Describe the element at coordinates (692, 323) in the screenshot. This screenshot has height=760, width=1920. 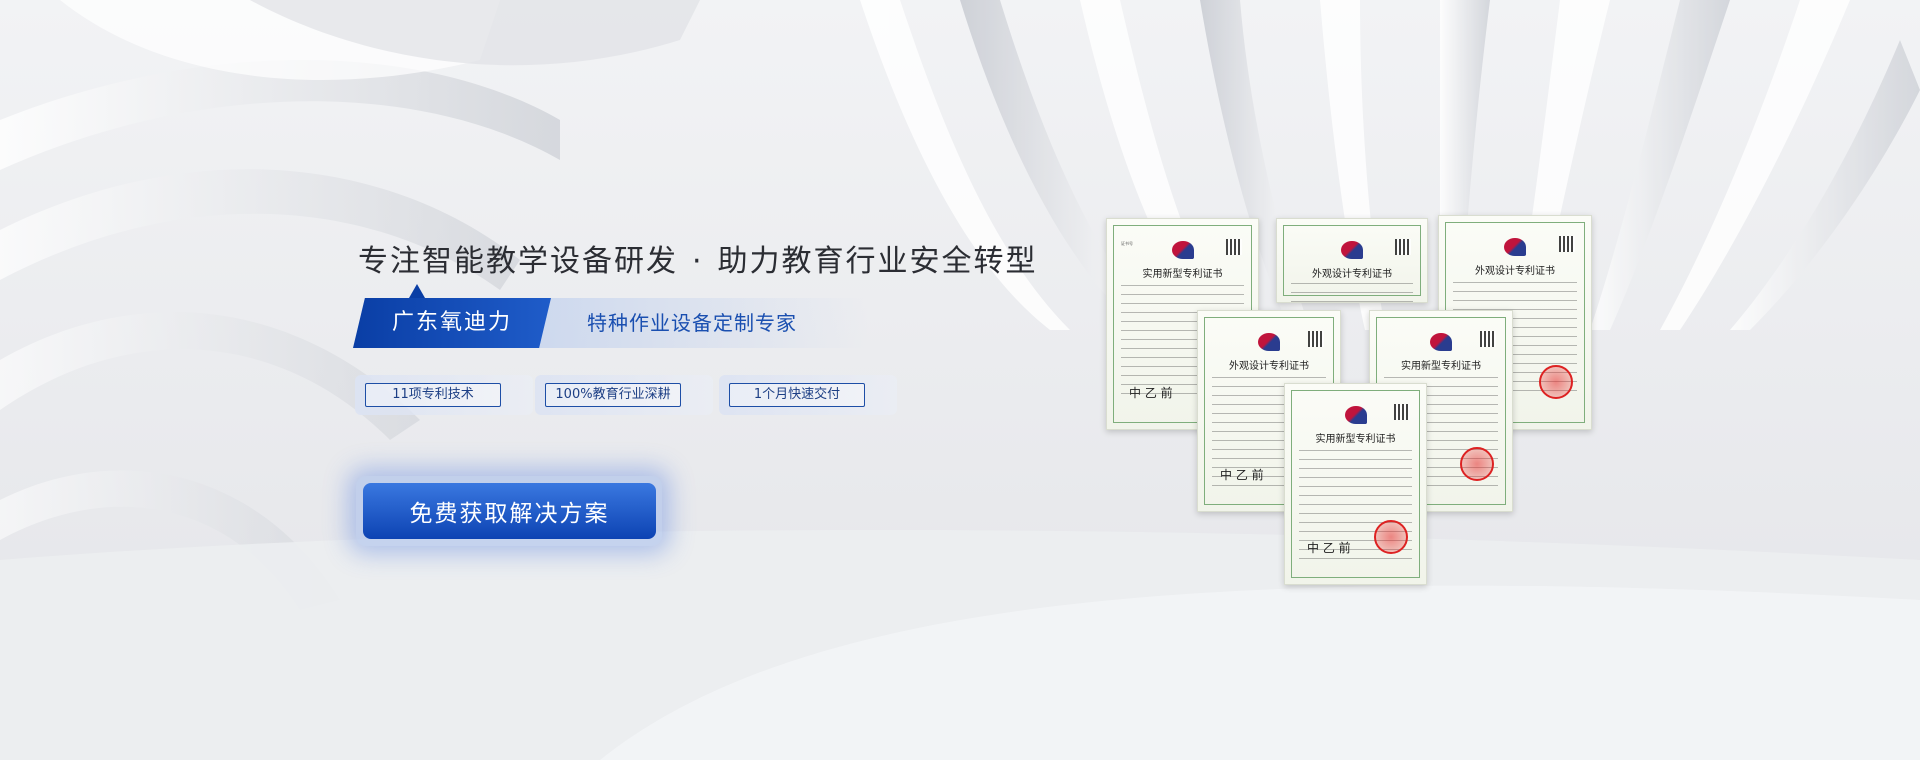
I see `brand-slogan: 特种作业设备定制专家` at that location.